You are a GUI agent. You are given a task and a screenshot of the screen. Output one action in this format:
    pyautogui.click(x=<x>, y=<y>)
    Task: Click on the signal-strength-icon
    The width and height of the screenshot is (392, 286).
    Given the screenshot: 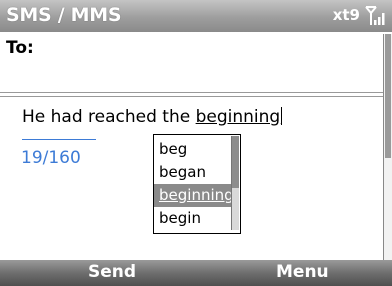 What is the action you would take?
    pyautogui.click(x=375, y=15)
    